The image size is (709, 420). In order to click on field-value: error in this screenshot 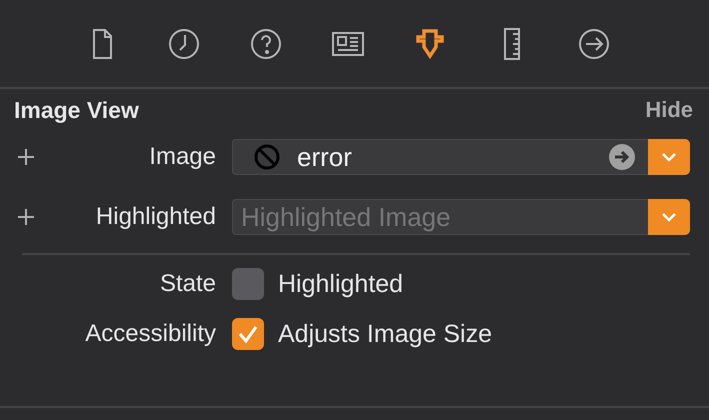, I will do `click(324, 157)`.